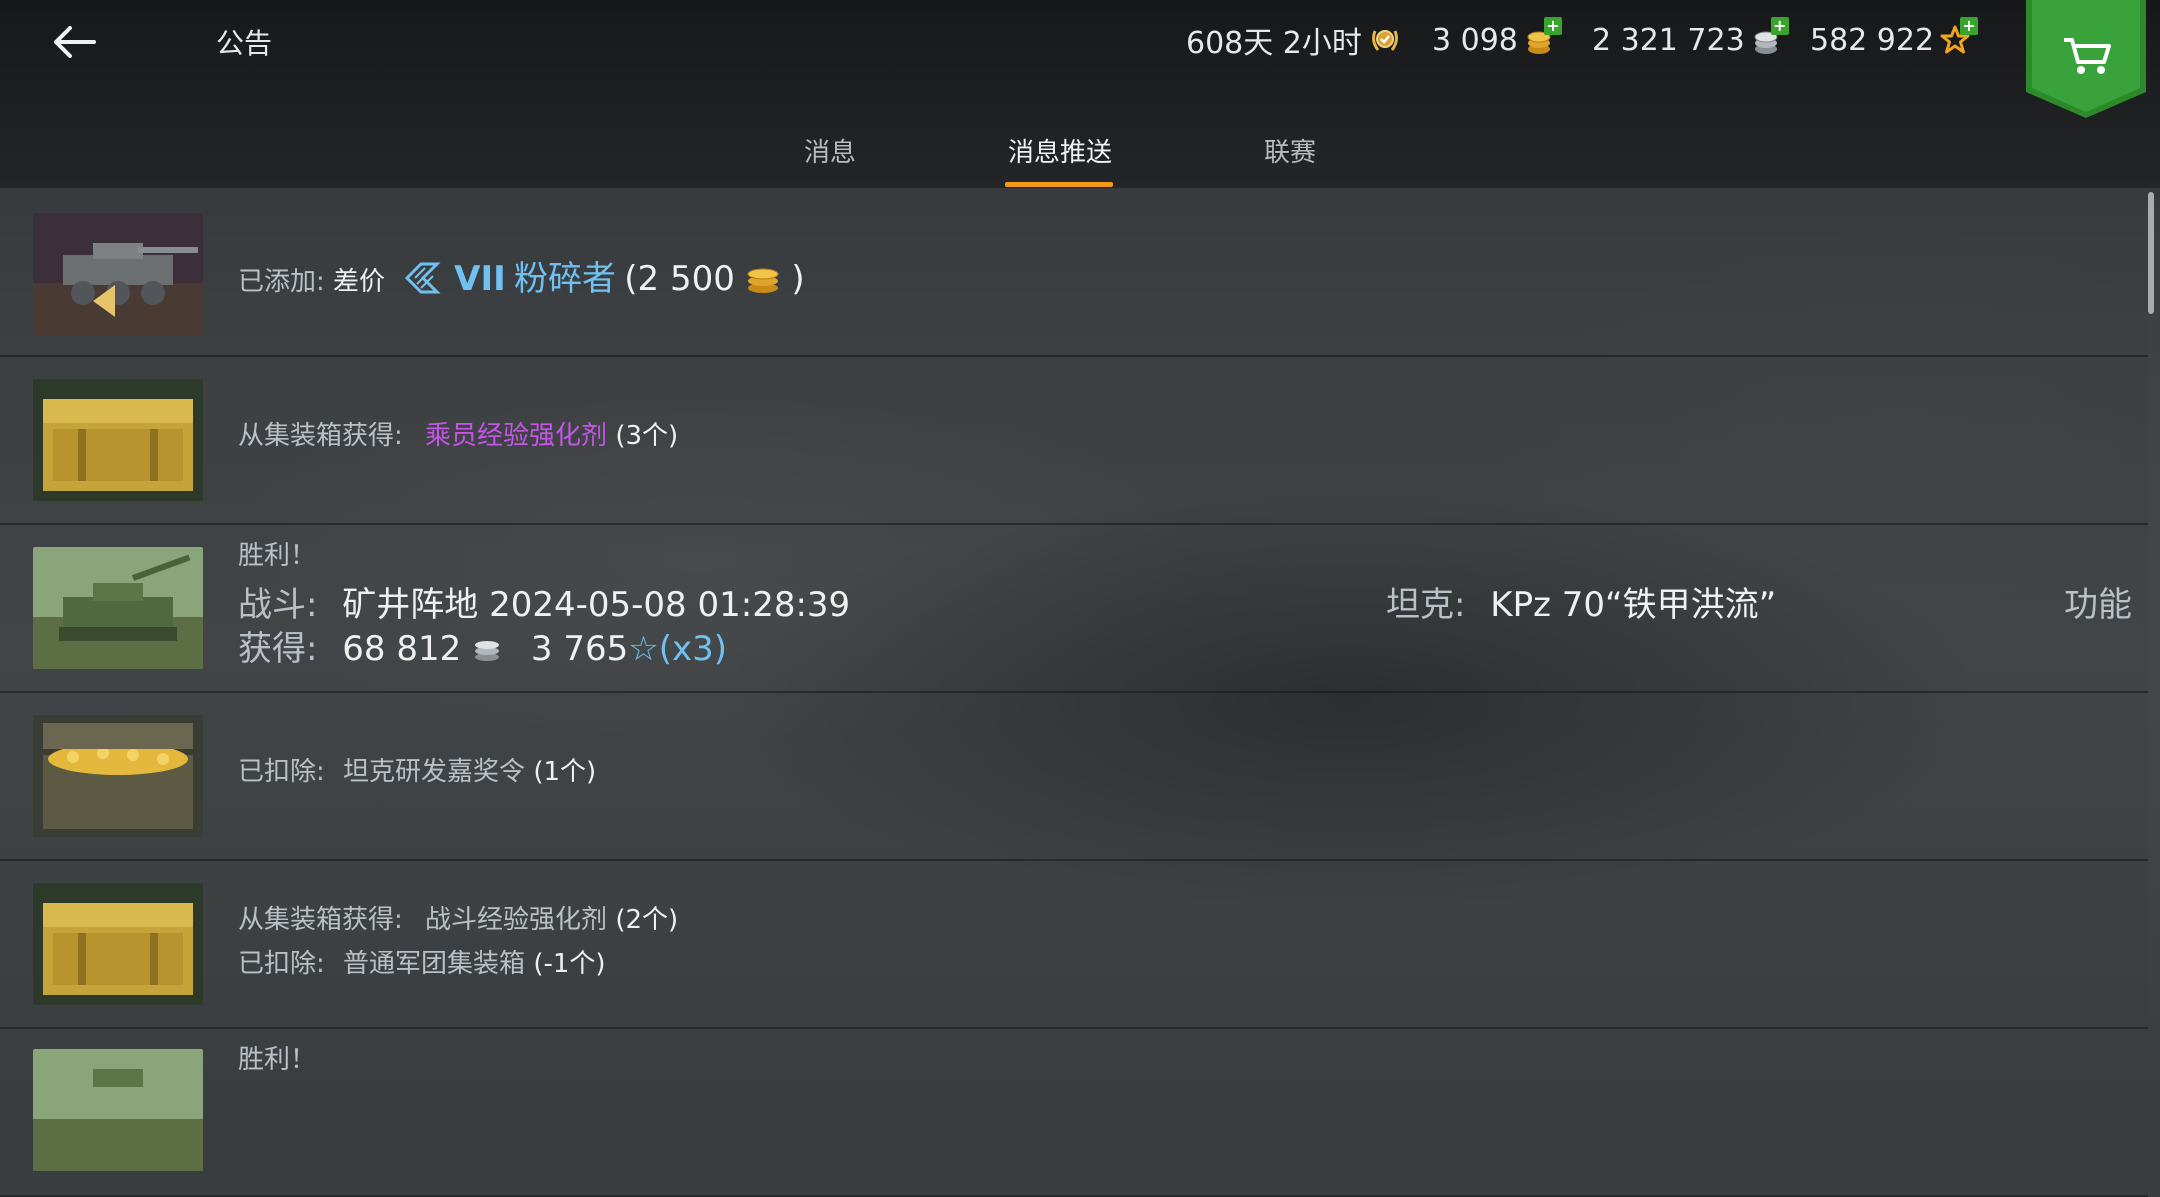 Image resolution: width=2160 pixels, height=1197 pixels. Describe the element at coordinates (798, 279) in the screenshot. I see `close-paren: )` at that location.